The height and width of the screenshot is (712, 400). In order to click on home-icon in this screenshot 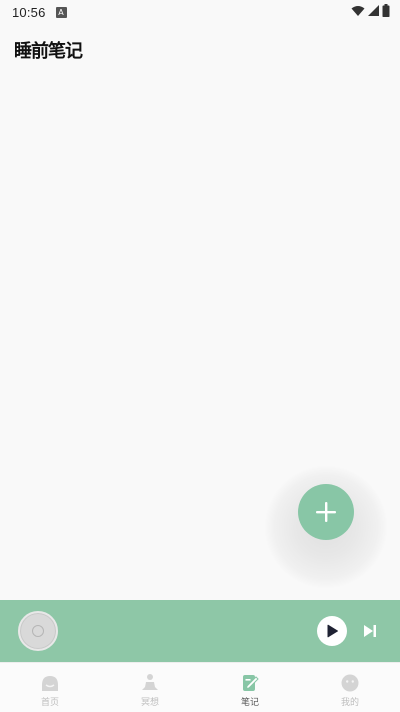, I will do `click(50, 683)`.